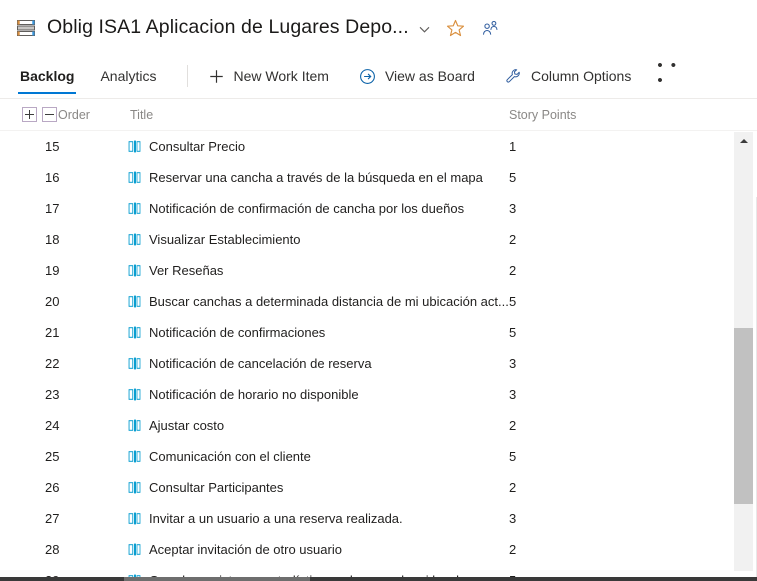 Image resolution: width=757 pixels, height=581 pixels. What do you see at coordinates (186, 425) in the screenshot?
I see `row-title-text: Ajustar costo` at bounding box center [186, 425].